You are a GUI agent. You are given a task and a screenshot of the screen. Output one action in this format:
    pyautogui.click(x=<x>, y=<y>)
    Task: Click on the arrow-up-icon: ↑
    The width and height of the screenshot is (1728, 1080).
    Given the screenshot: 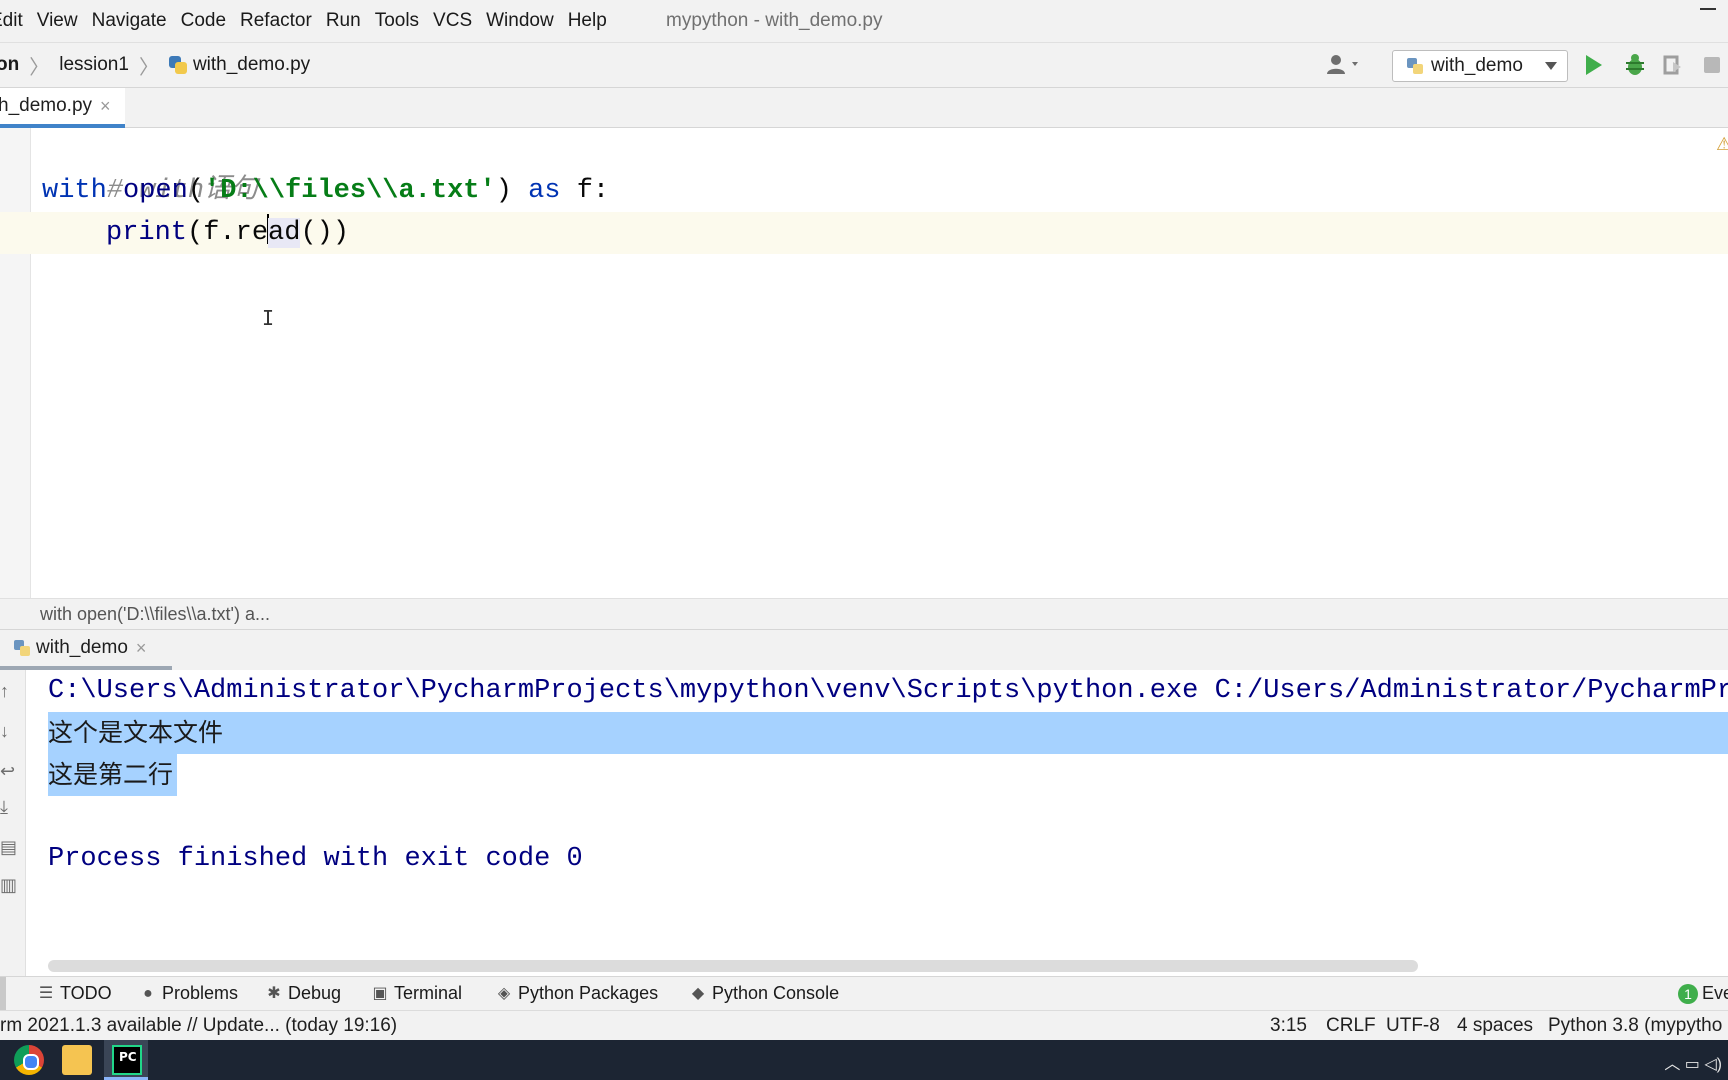 What is the action you would take?
    pyautogui.click(x=7, y=691)
    